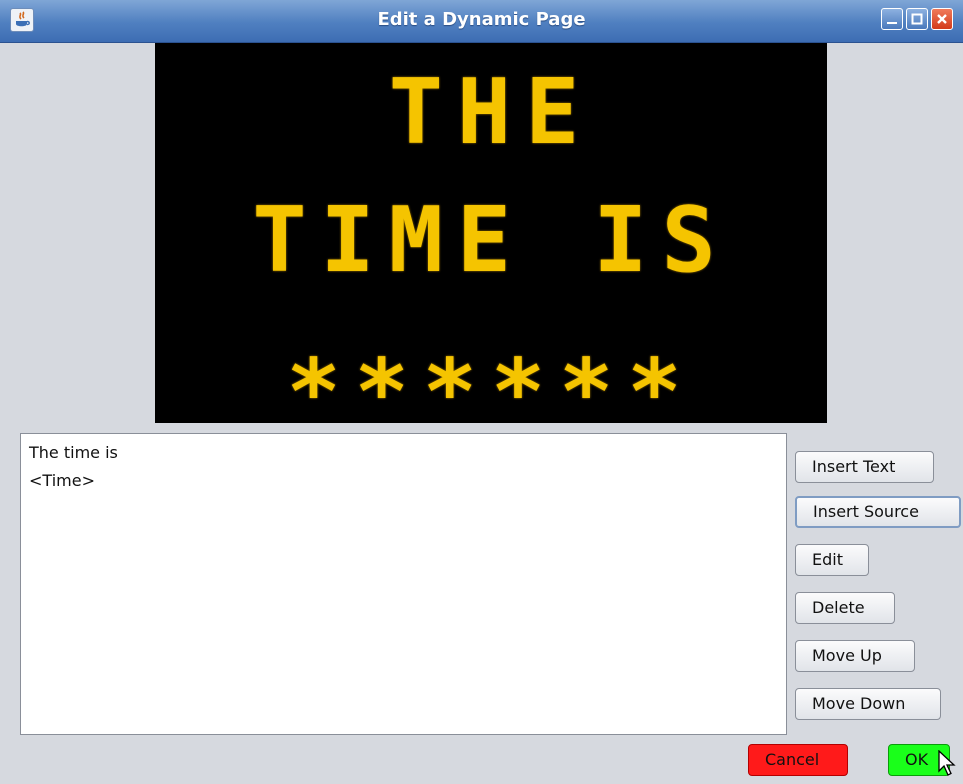 The height and width of the screenshot is (784, 963). I want to click on list-item: <Time>, so click(403, 481).